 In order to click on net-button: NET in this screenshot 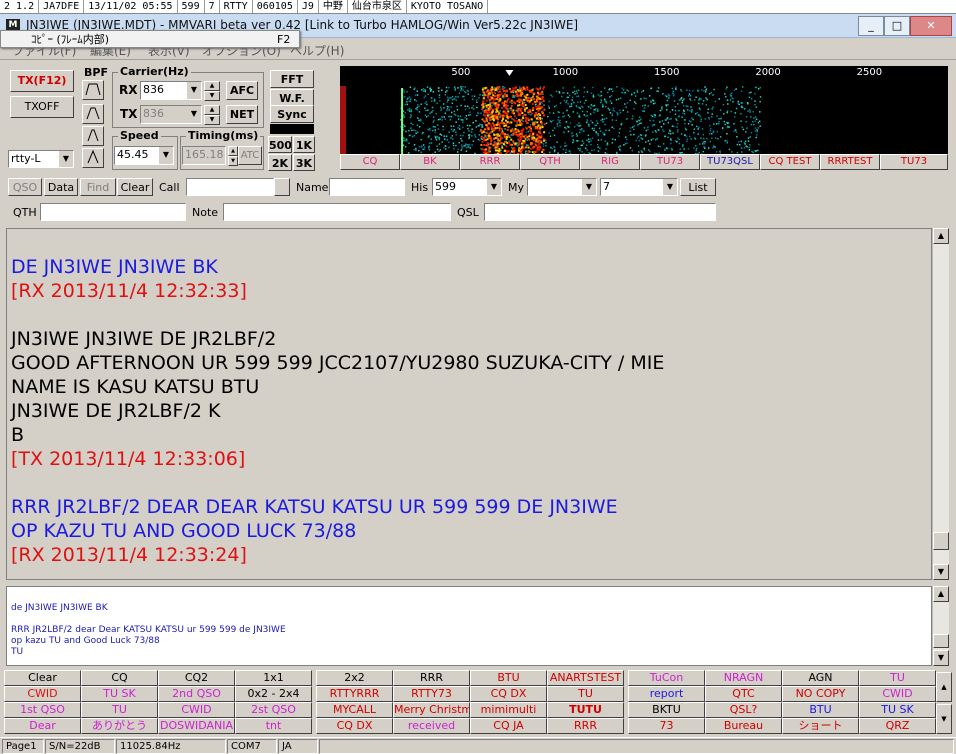, I will do `click(242, 114)`.